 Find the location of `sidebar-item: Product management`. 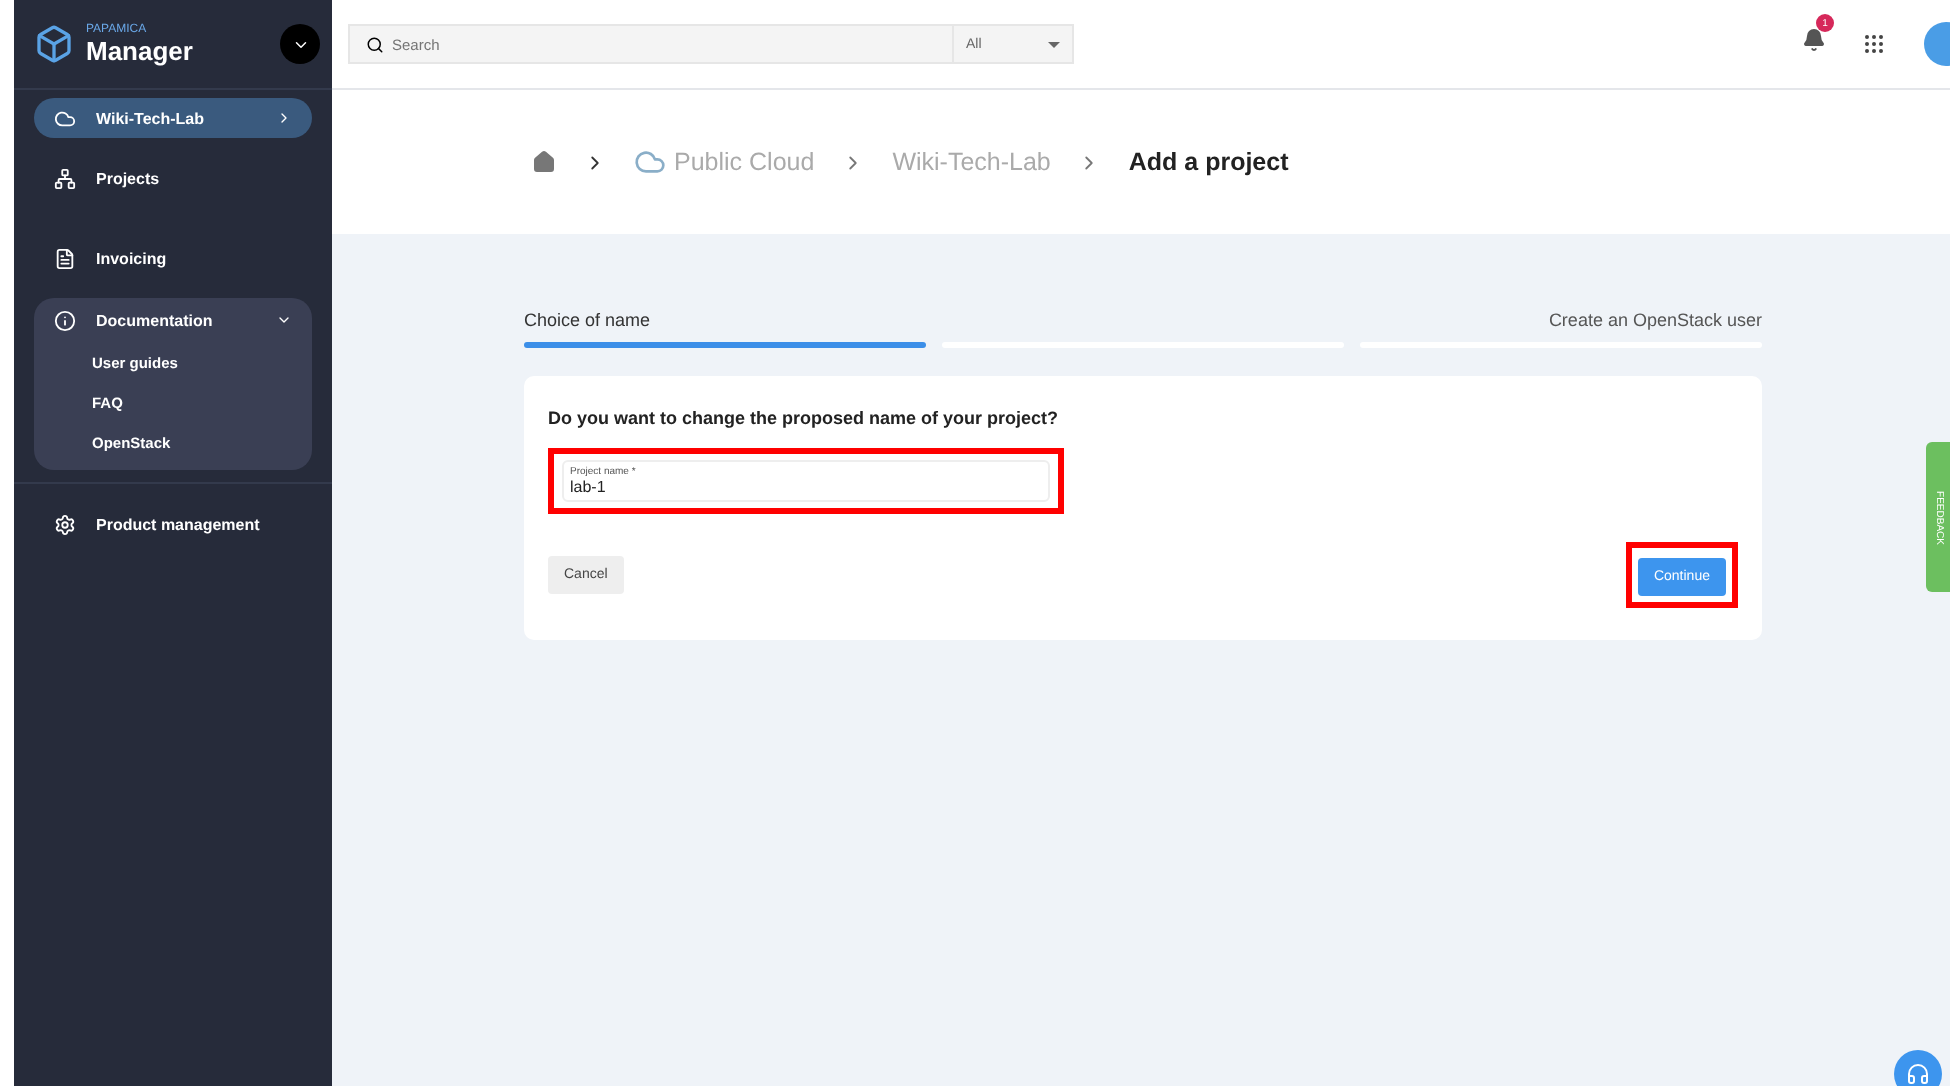

sidebar-item: Product management is located at coordinates (173, 524).